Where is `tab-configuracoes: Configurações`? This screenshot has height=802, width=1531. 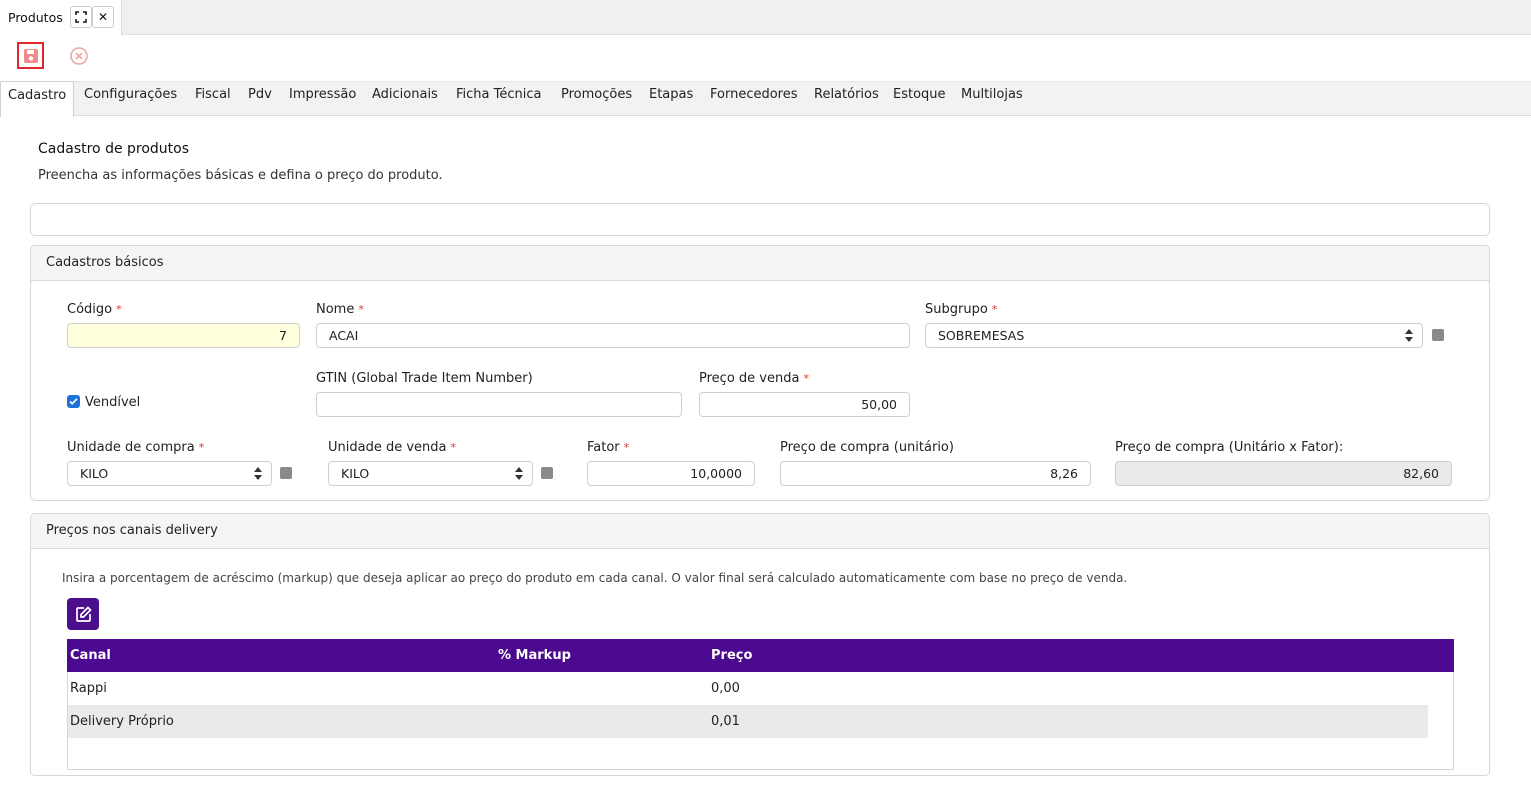 tab-configuracoes: Configurações is located at coordinates (130, 98).